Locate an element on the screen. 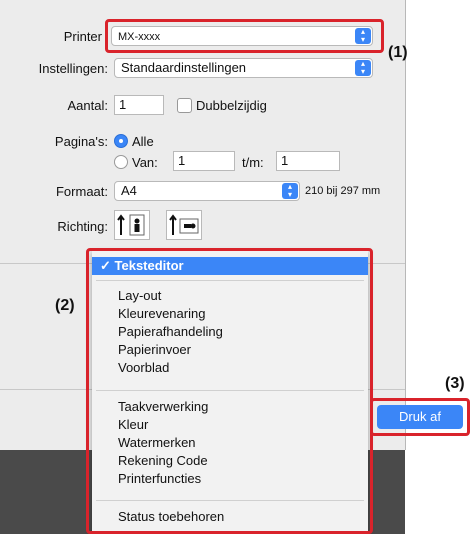 This screenshot has width=475, height=534. format-select-value: A4 is located at coordinates (129, 190).